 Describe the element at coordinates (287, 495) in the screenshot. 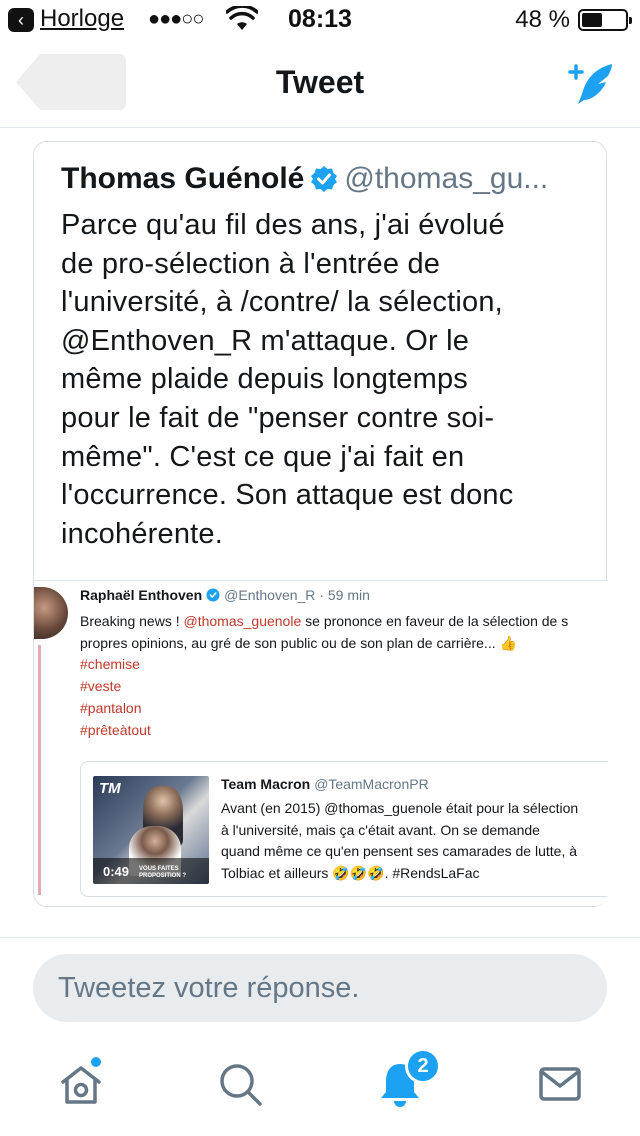

I see `tweet-text-line: l'occurrence. Son attaque est donc` at that location.